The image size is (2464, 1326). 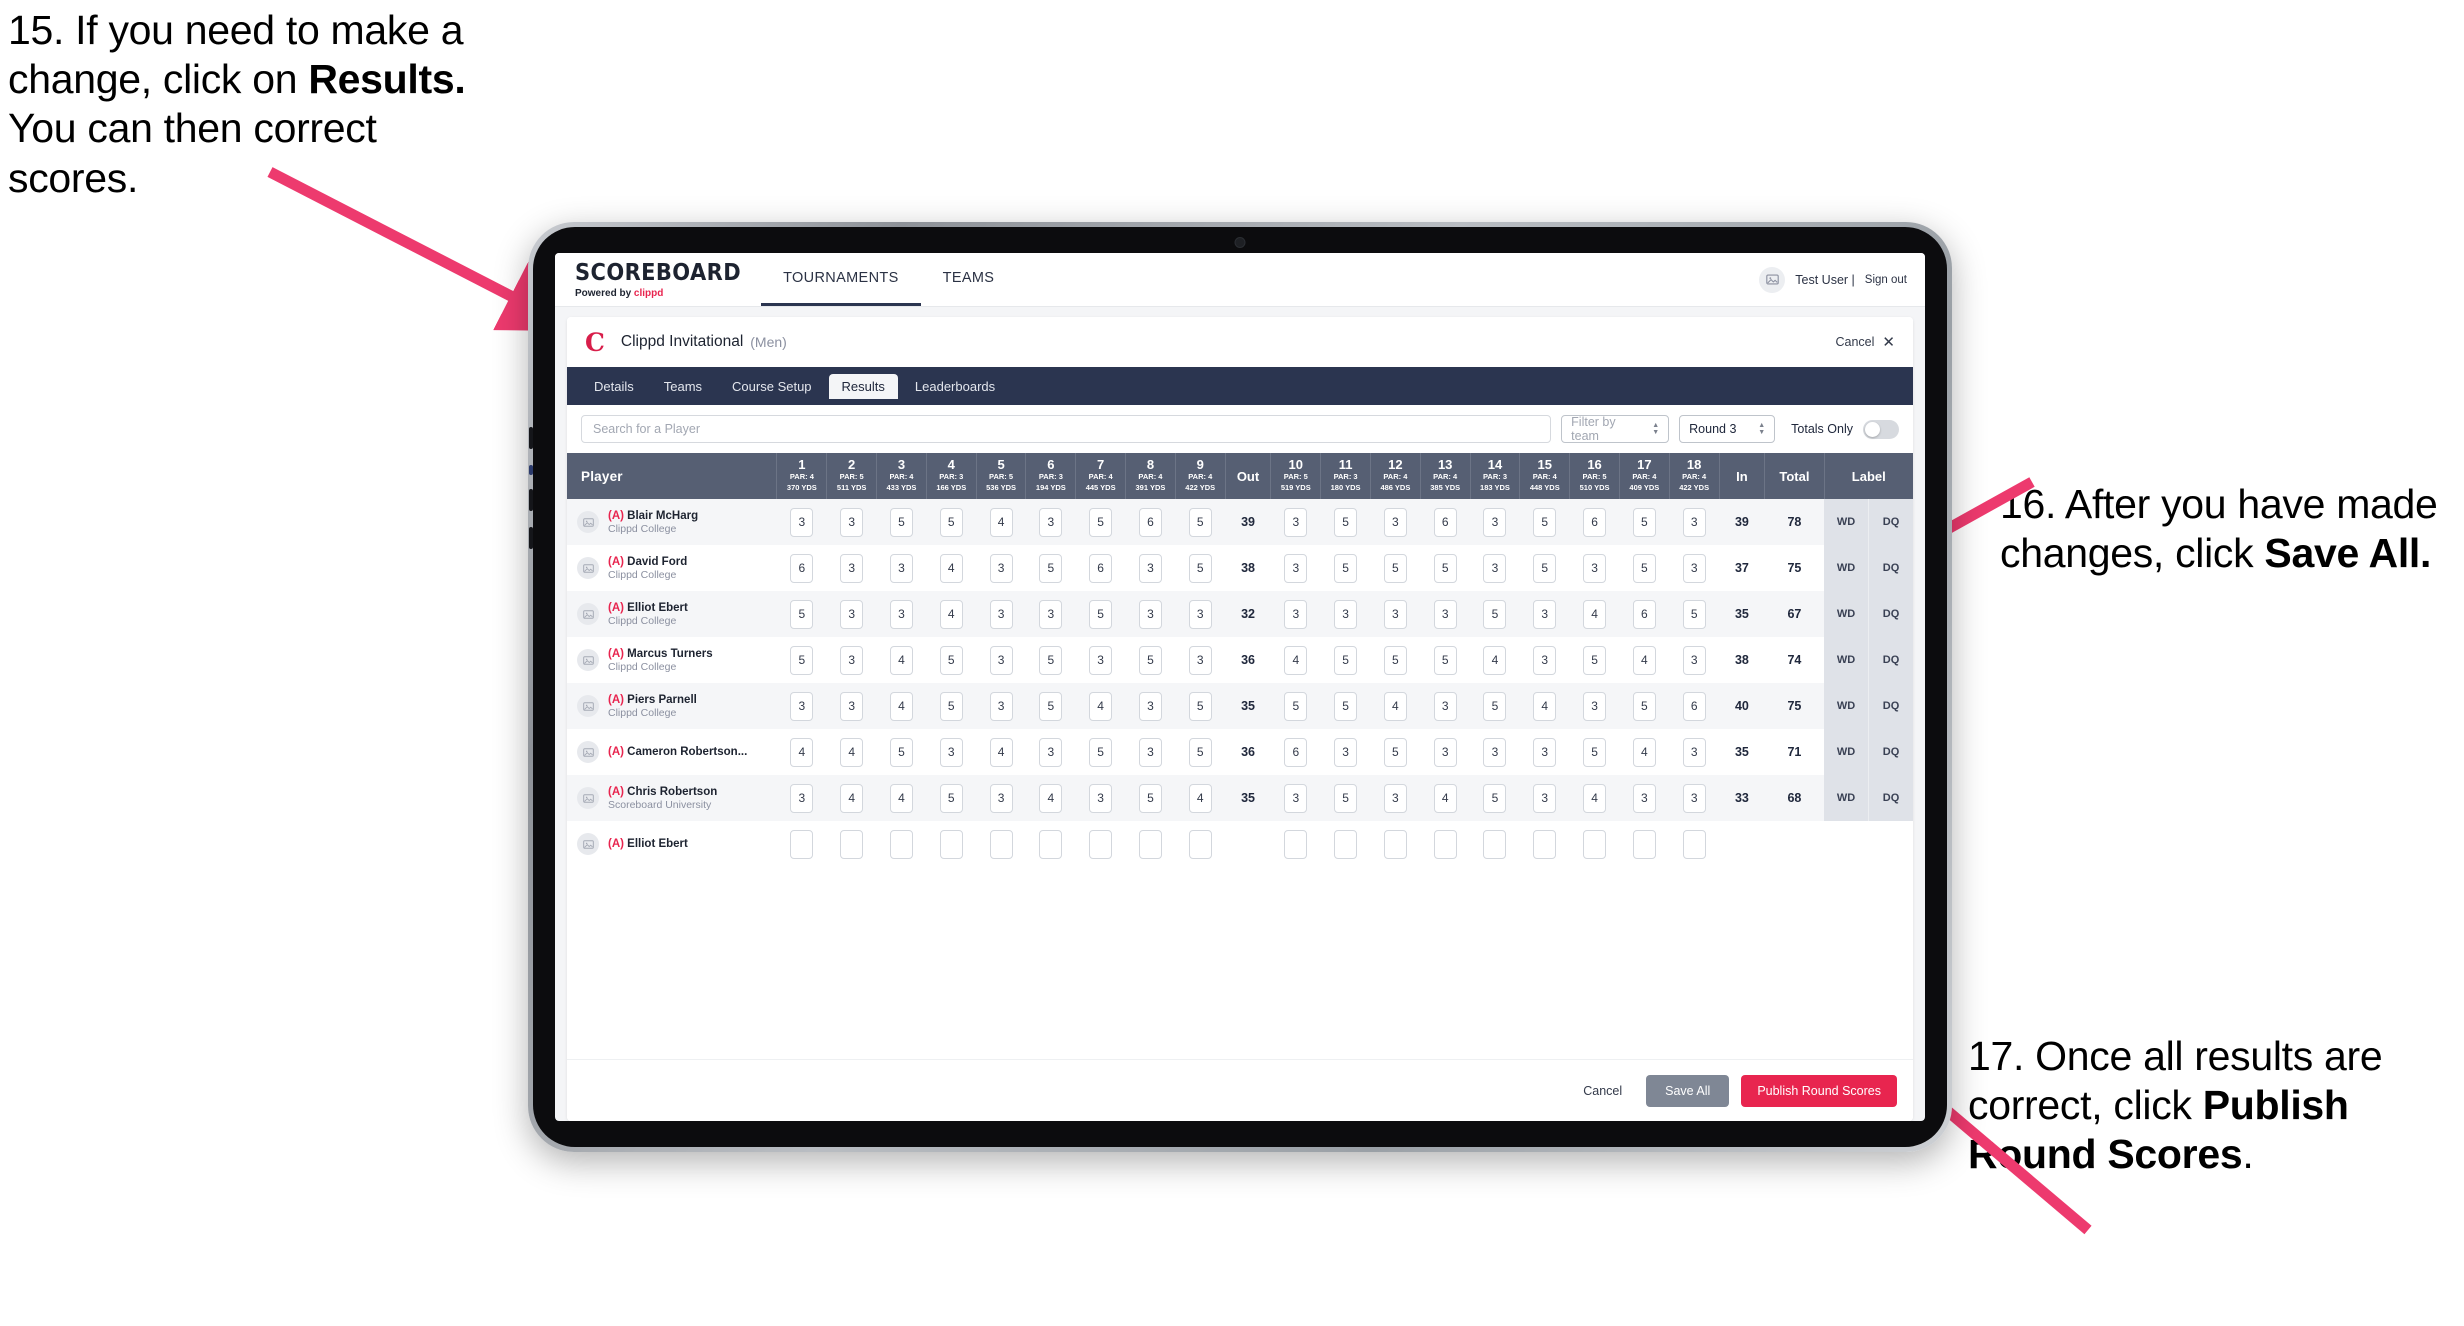 I want to click on score-cell-hole-13: 3, so click(x=1445, y=706).